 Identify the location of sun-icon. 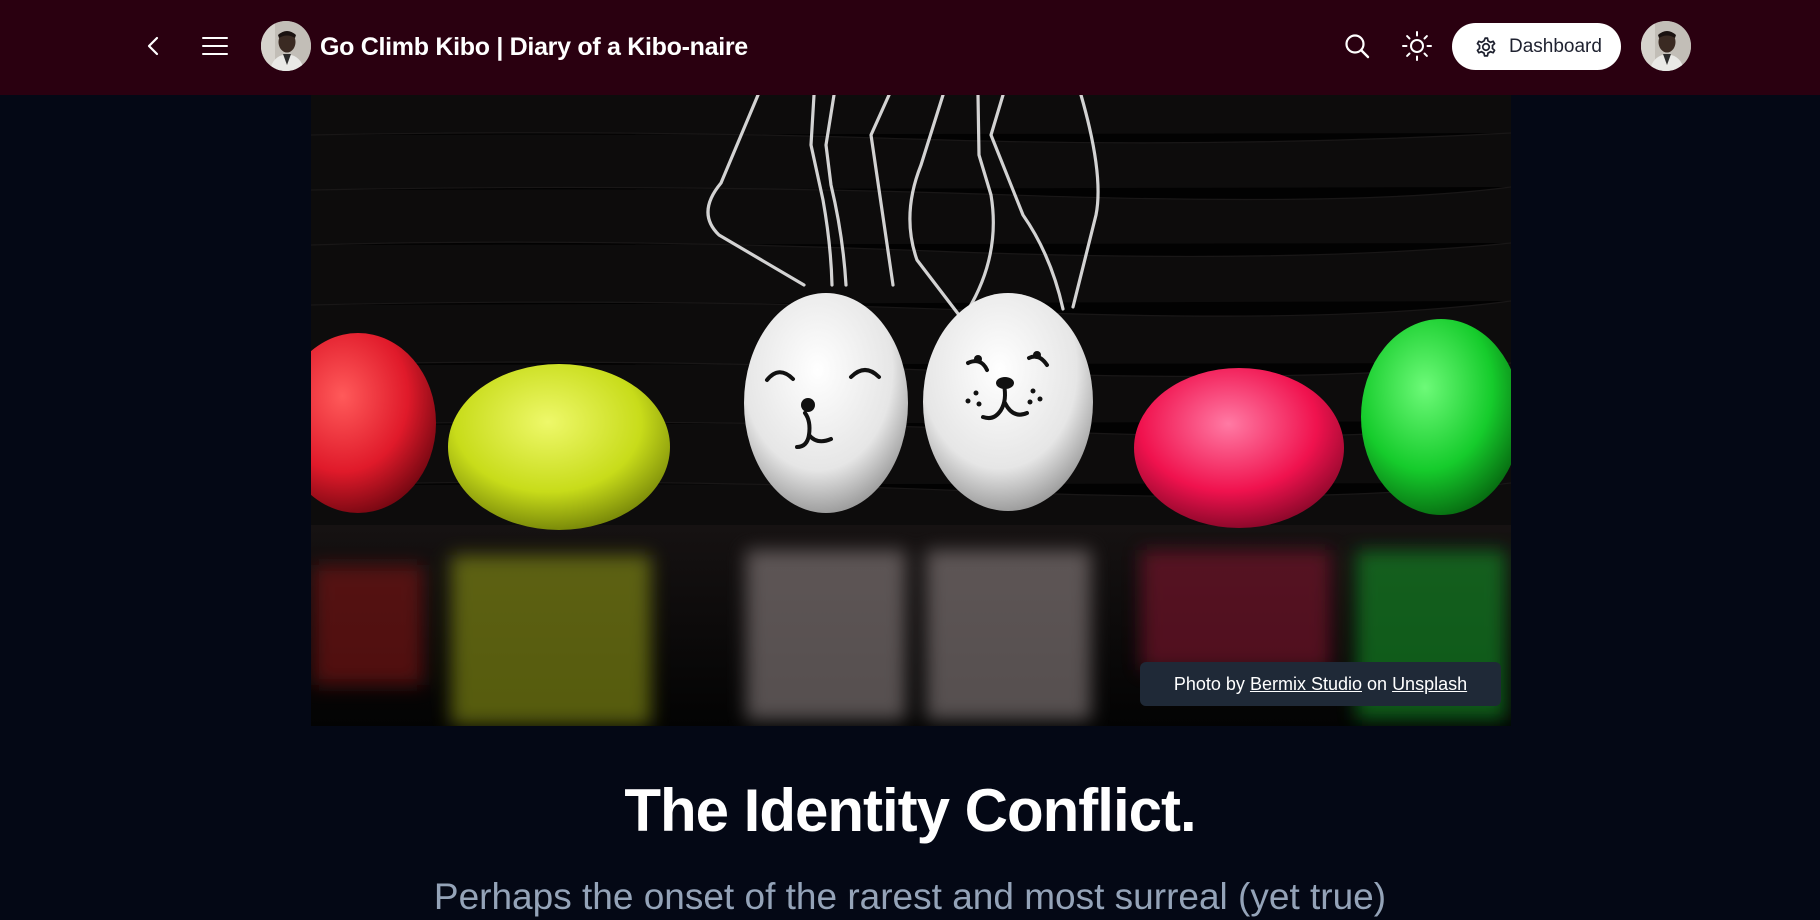
(1417, 46).